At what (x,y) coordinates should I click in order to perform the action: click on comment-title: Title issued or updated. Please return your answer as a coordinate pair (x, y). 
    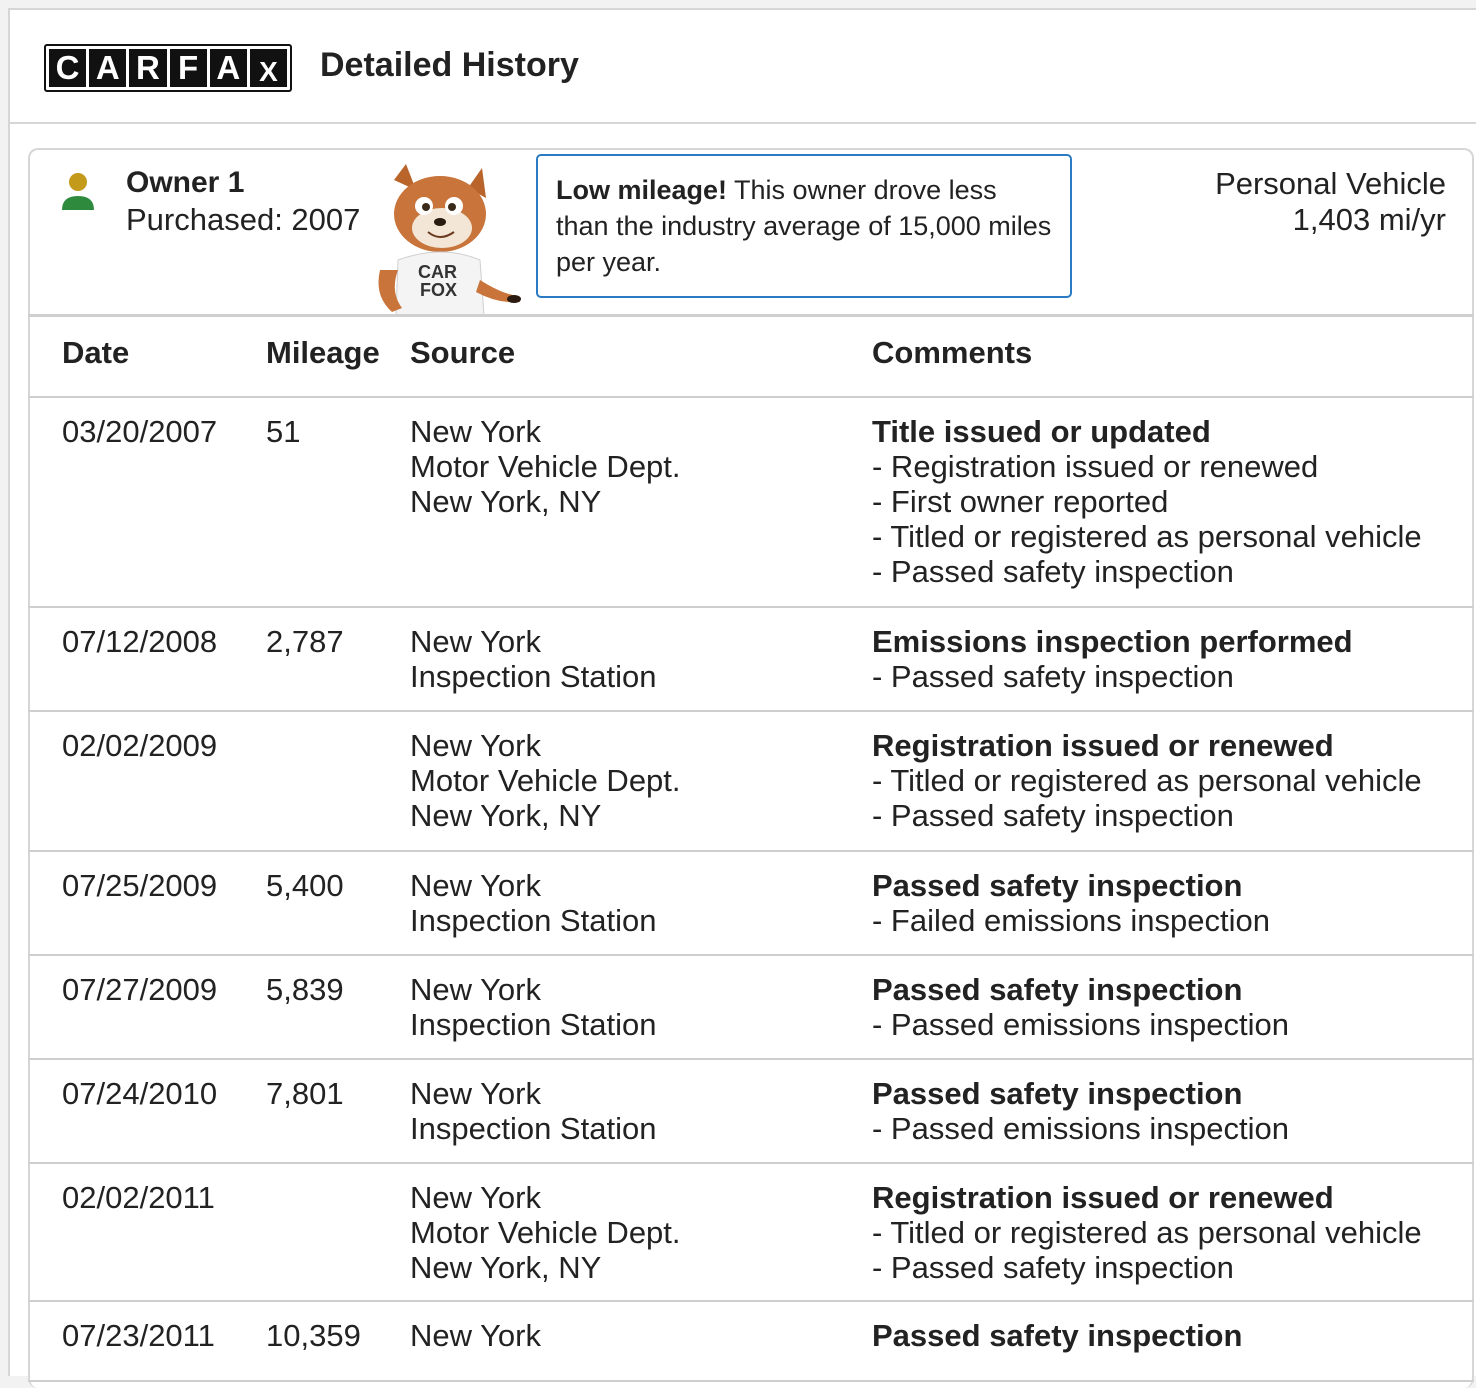
    Looking at the image, I should click on (1041, 431).